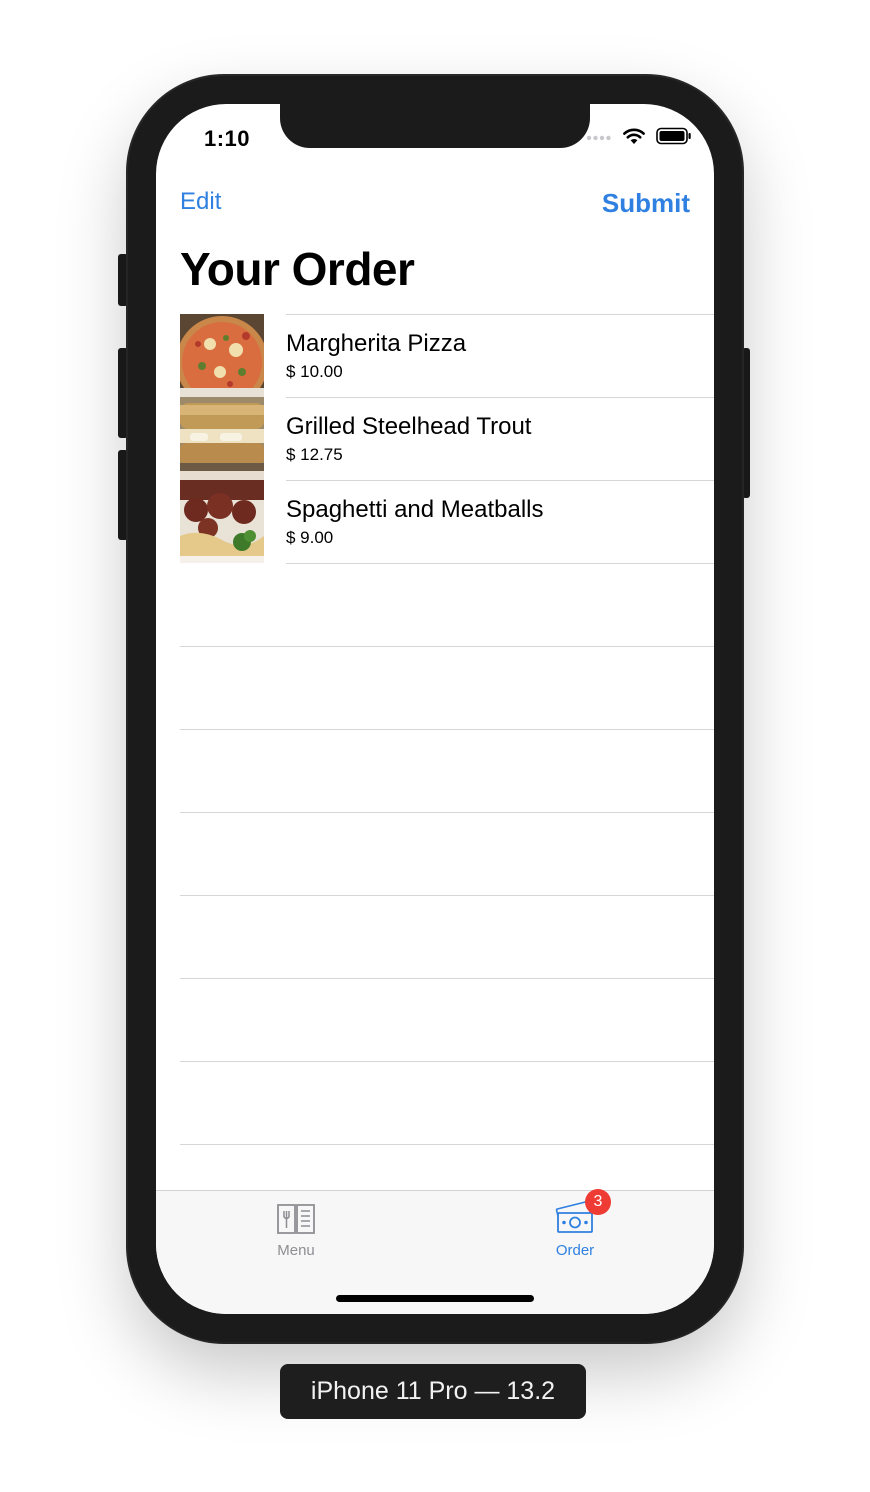 The image size is (870, 1492). Describe the element at coordinates (297, 269) in the screenshot. I see `page-title: Your Order` at that location.